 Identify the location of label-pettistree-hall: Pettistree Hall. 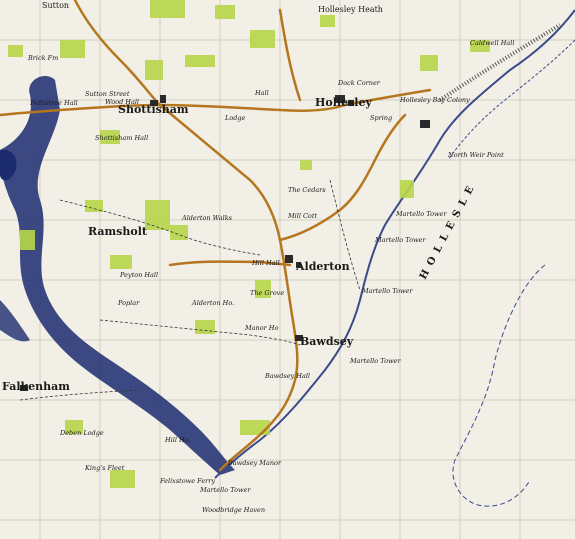
(53, 103).